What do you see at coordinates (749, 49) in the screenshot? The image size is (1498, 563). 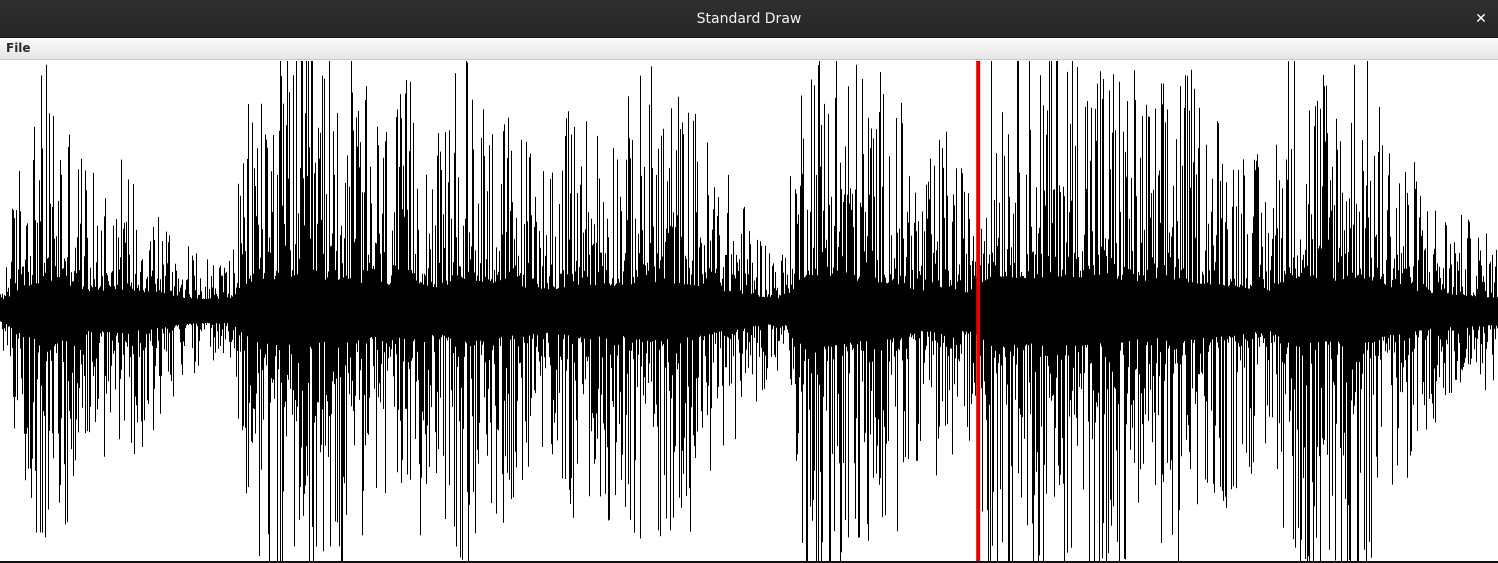 I see `menu-bar: File` at bounding box center [749, 49].